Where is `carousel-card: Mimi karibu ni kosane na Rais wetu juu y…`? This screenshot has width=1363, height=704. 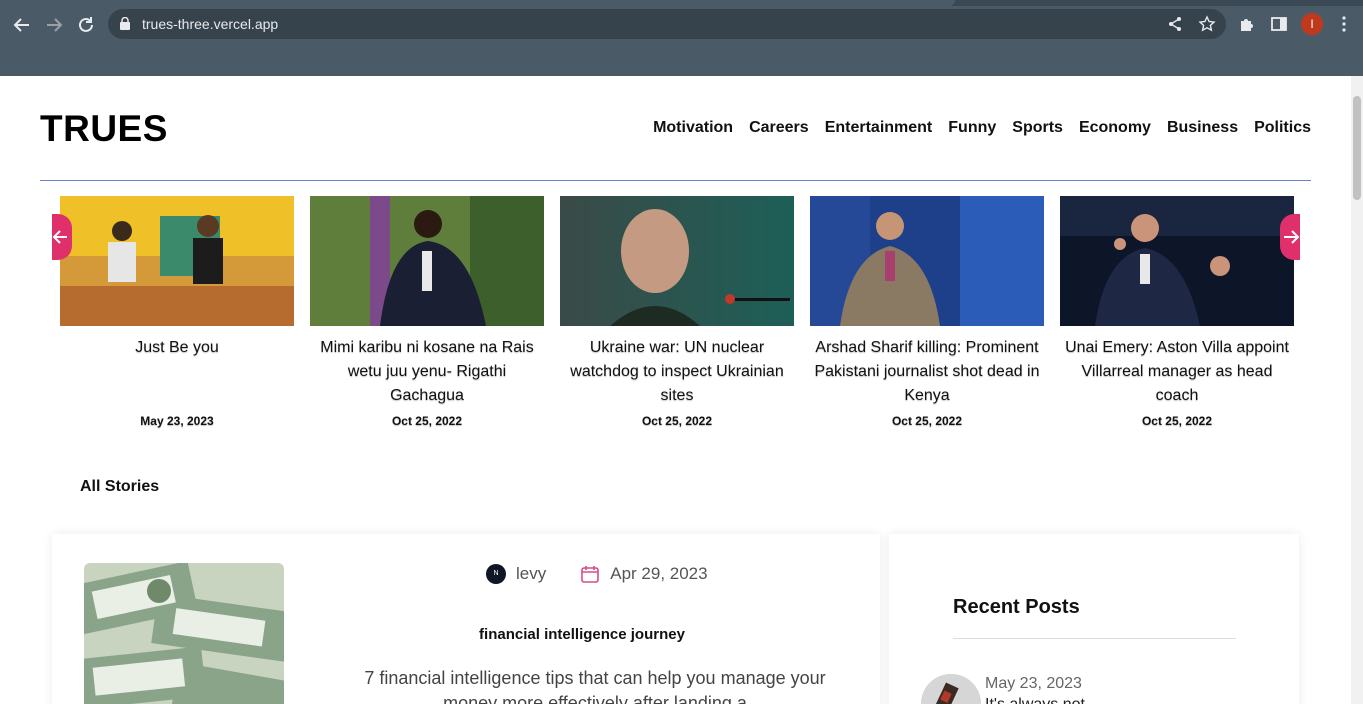 carousel-card: Mimi karibu ni kosane na Rais wetu juu y… is located at coordinates (427, 312).